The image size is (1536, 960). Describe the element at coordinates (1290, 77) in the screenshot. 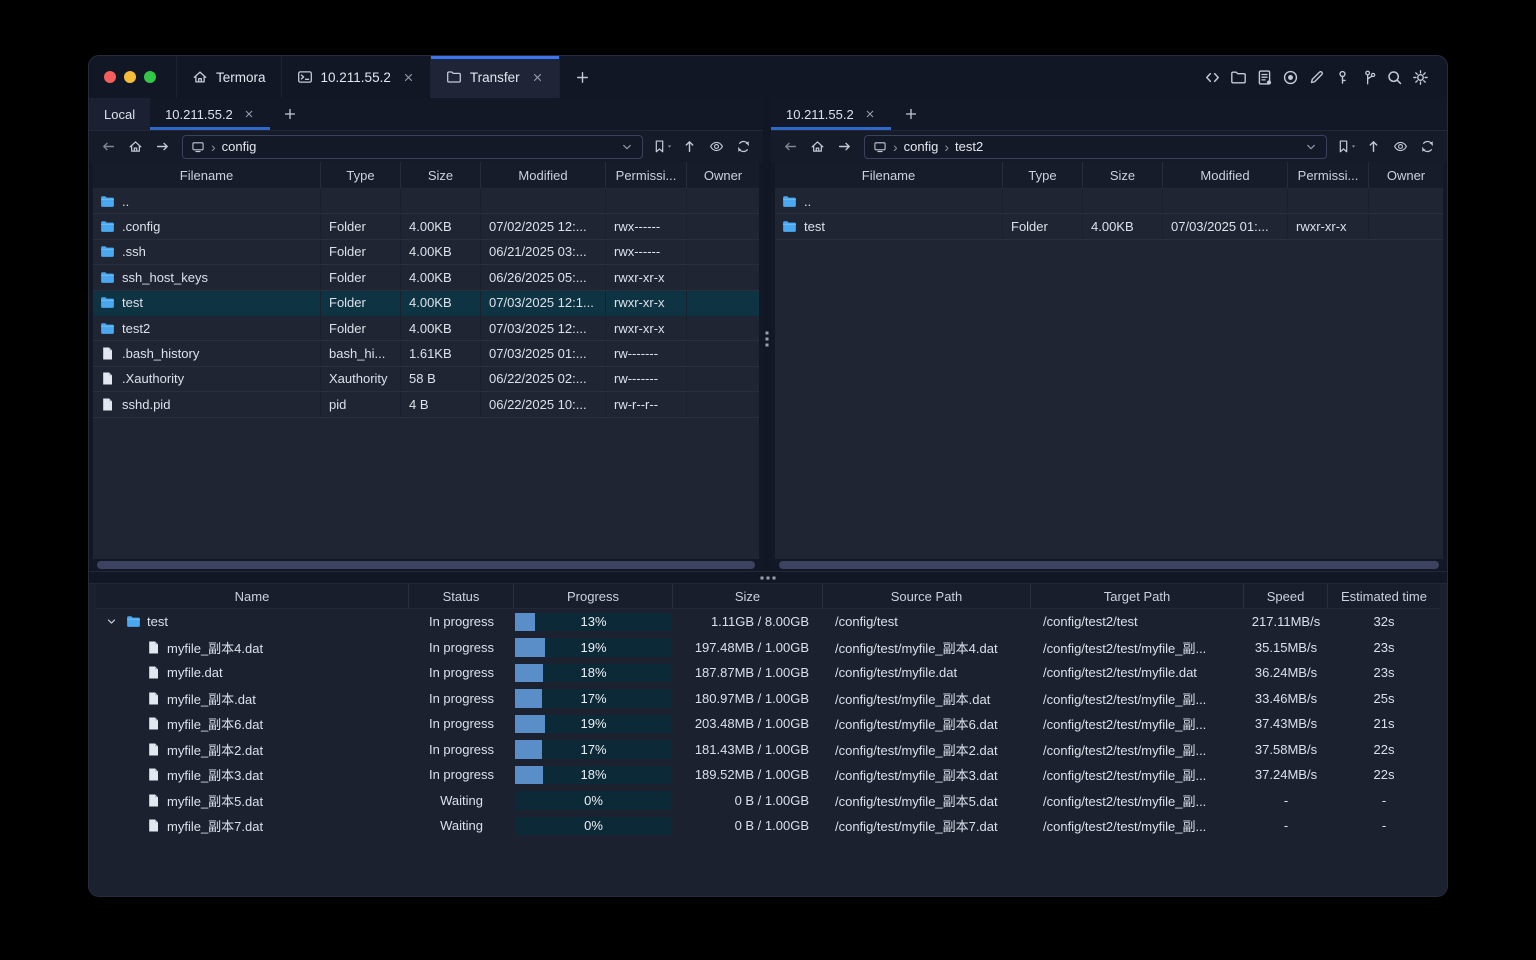

I see `record-icon` at that location.